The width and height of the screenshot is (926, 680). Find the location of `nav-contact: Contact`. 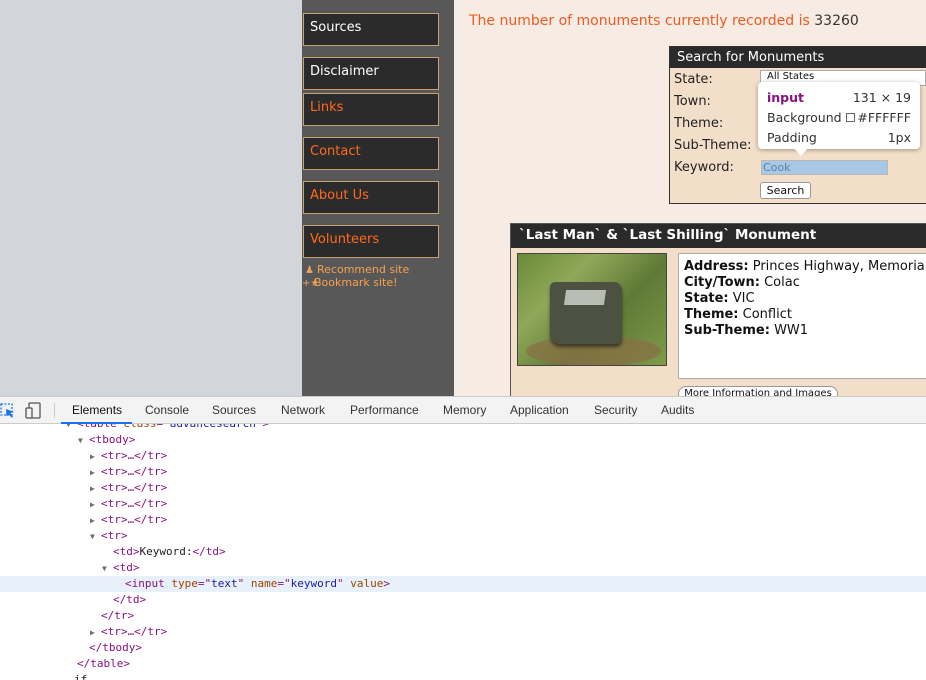

nav-contact: Contact is located at coordinates (371, 153).